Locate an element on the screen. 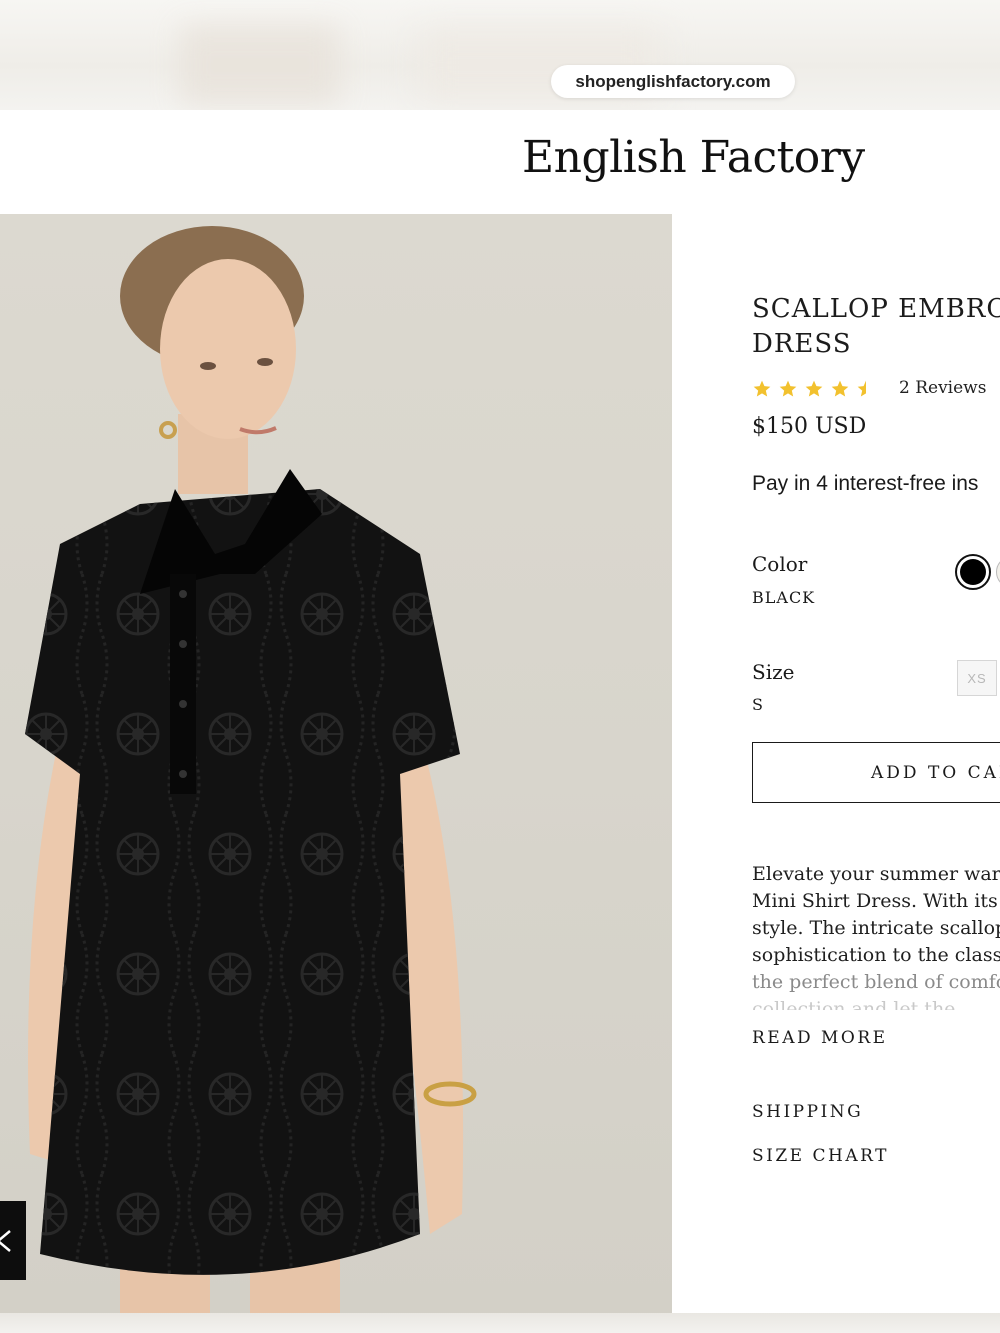 The image size is (1000, 1333). bottom-strip is located at coordinates (500, 1323).